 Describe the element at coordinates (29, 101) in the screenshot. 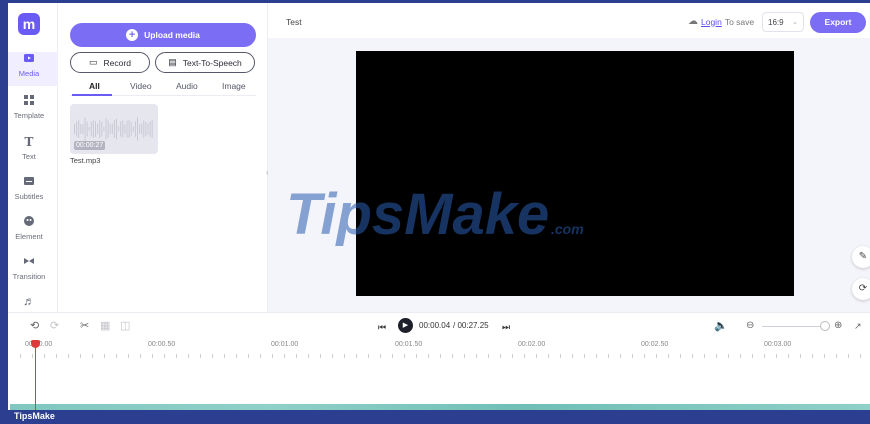

I see `template-icon` at that location.